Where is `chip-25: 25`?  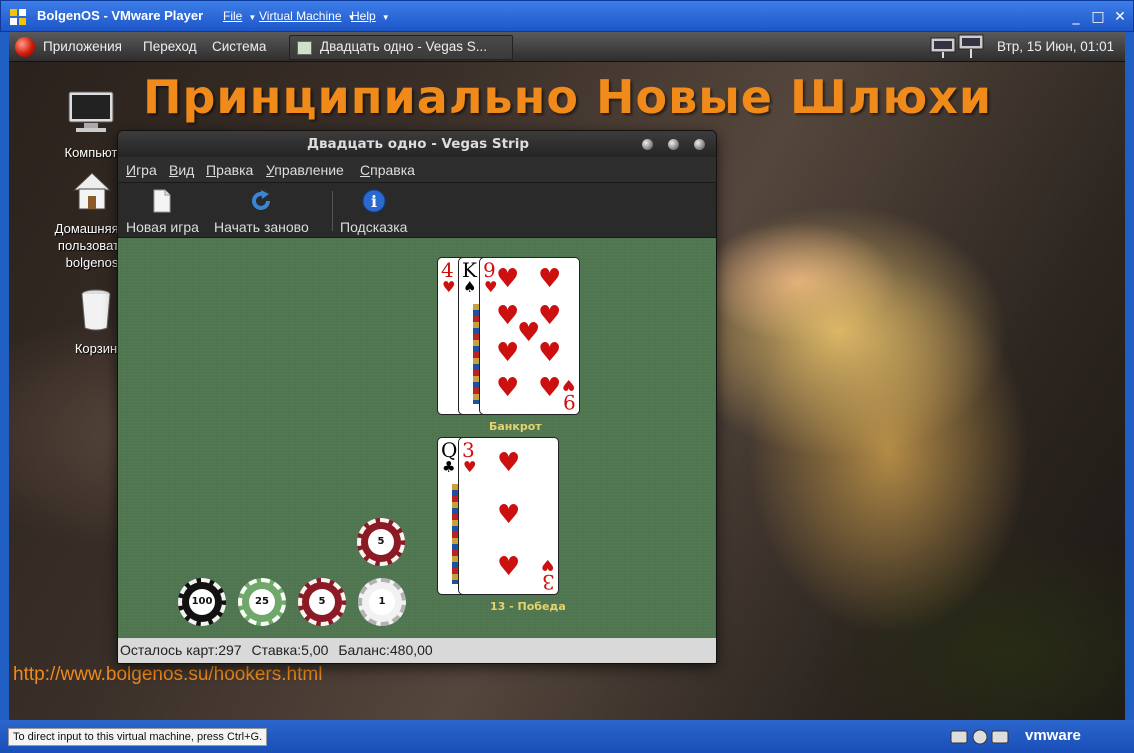
chip-25: 25 is located at coordinates (262, 602).